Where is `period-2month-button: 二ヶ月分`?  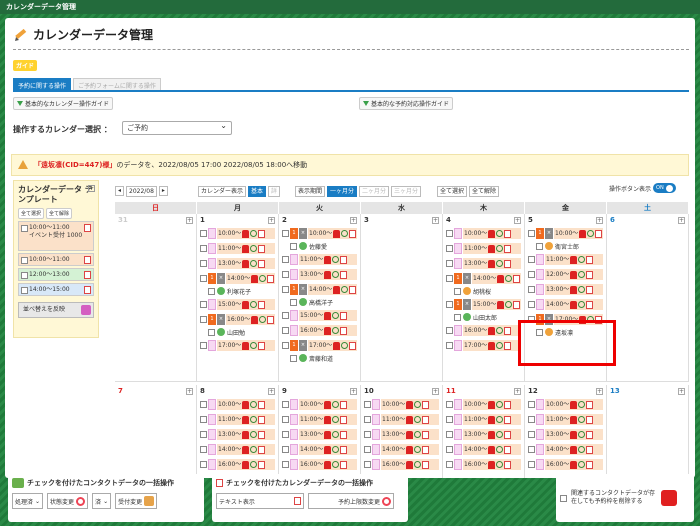 period-2month-button: 二ヶ月分 is located at coordinates (374, 191).